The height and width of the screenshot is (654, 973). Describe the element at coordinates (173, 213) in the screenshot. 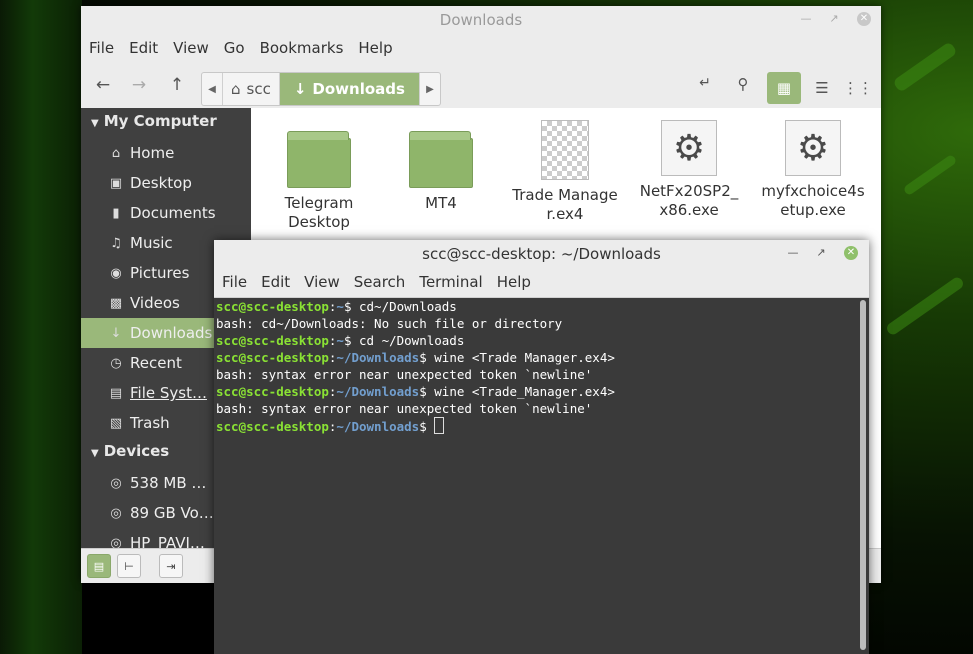

I see `sidebar-item-label: Documents` at that location.